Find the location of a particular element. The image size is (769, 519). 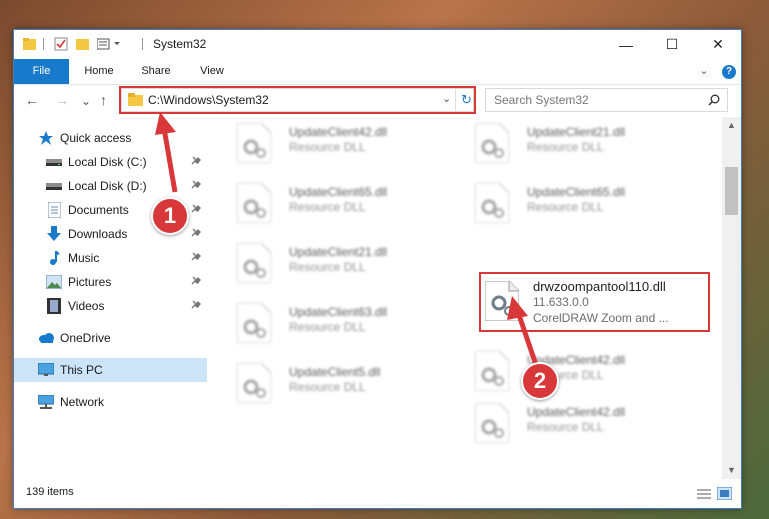

callout-badge-2: 2 is located at coordinates (540, 381).